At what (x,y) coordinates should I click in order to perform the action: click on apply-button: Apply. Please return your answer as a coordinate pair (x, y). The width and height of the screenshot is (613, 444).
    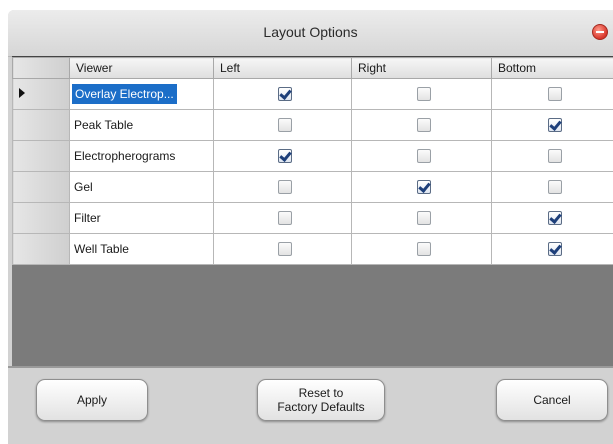
    Looking at the image, I should click on (92, 400).